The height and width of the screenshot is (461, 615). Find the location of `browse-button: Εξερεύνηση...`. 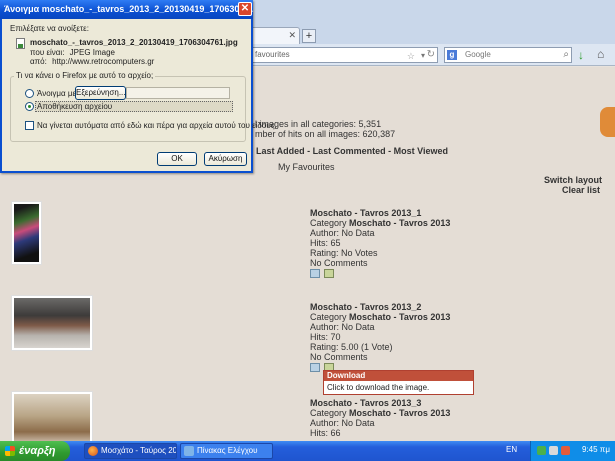

browse-button: Εξερεύνηση... is located at coordinates (100, 93).